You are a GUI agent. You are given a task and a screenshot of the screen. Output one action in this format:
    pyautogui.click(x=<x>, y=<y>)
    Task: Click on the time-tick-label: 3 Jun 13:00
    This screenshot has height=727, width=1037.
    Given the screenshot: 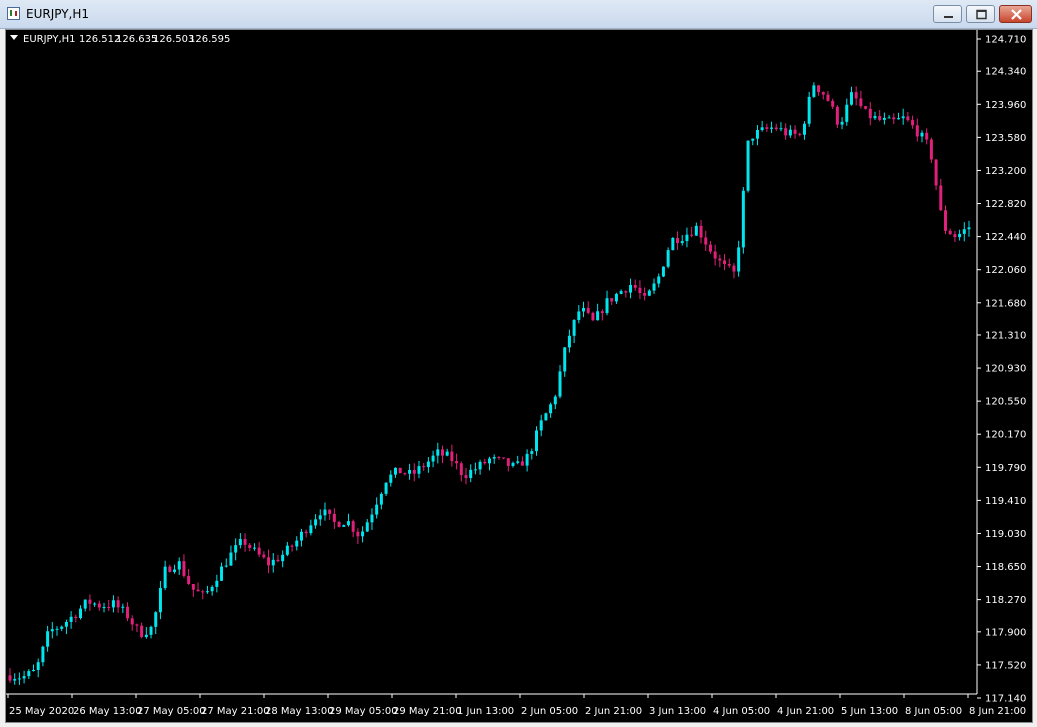 What is the action you would take?
    pyautogui.click(x=677, y=711)
    